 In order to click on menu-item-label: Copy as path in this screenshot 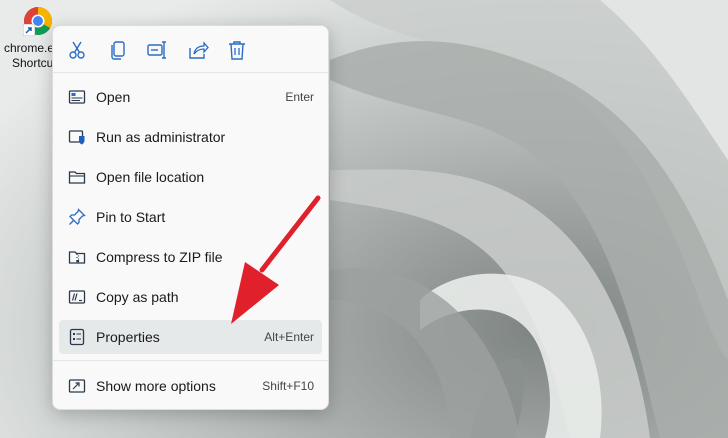, I will do `click(137, 297)`.